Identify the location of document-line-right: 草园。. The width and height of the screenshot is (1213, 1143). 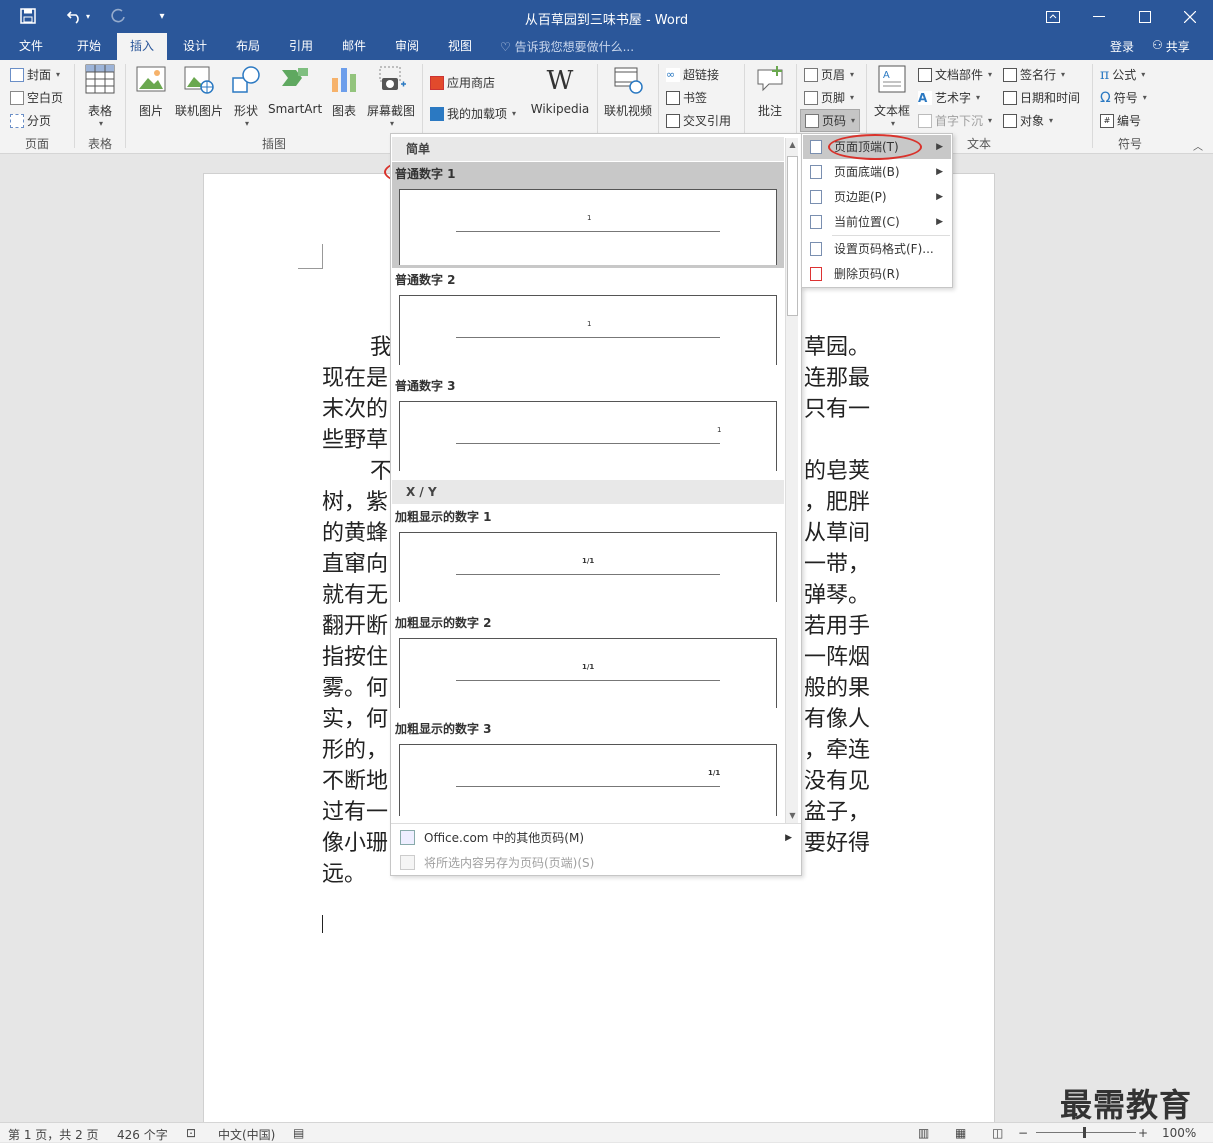
(837, 347).